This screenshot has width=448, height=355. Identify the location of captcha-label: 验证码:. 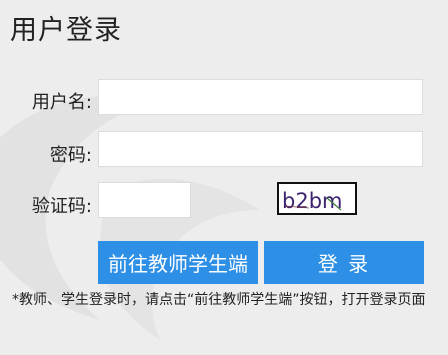
(61, 206).